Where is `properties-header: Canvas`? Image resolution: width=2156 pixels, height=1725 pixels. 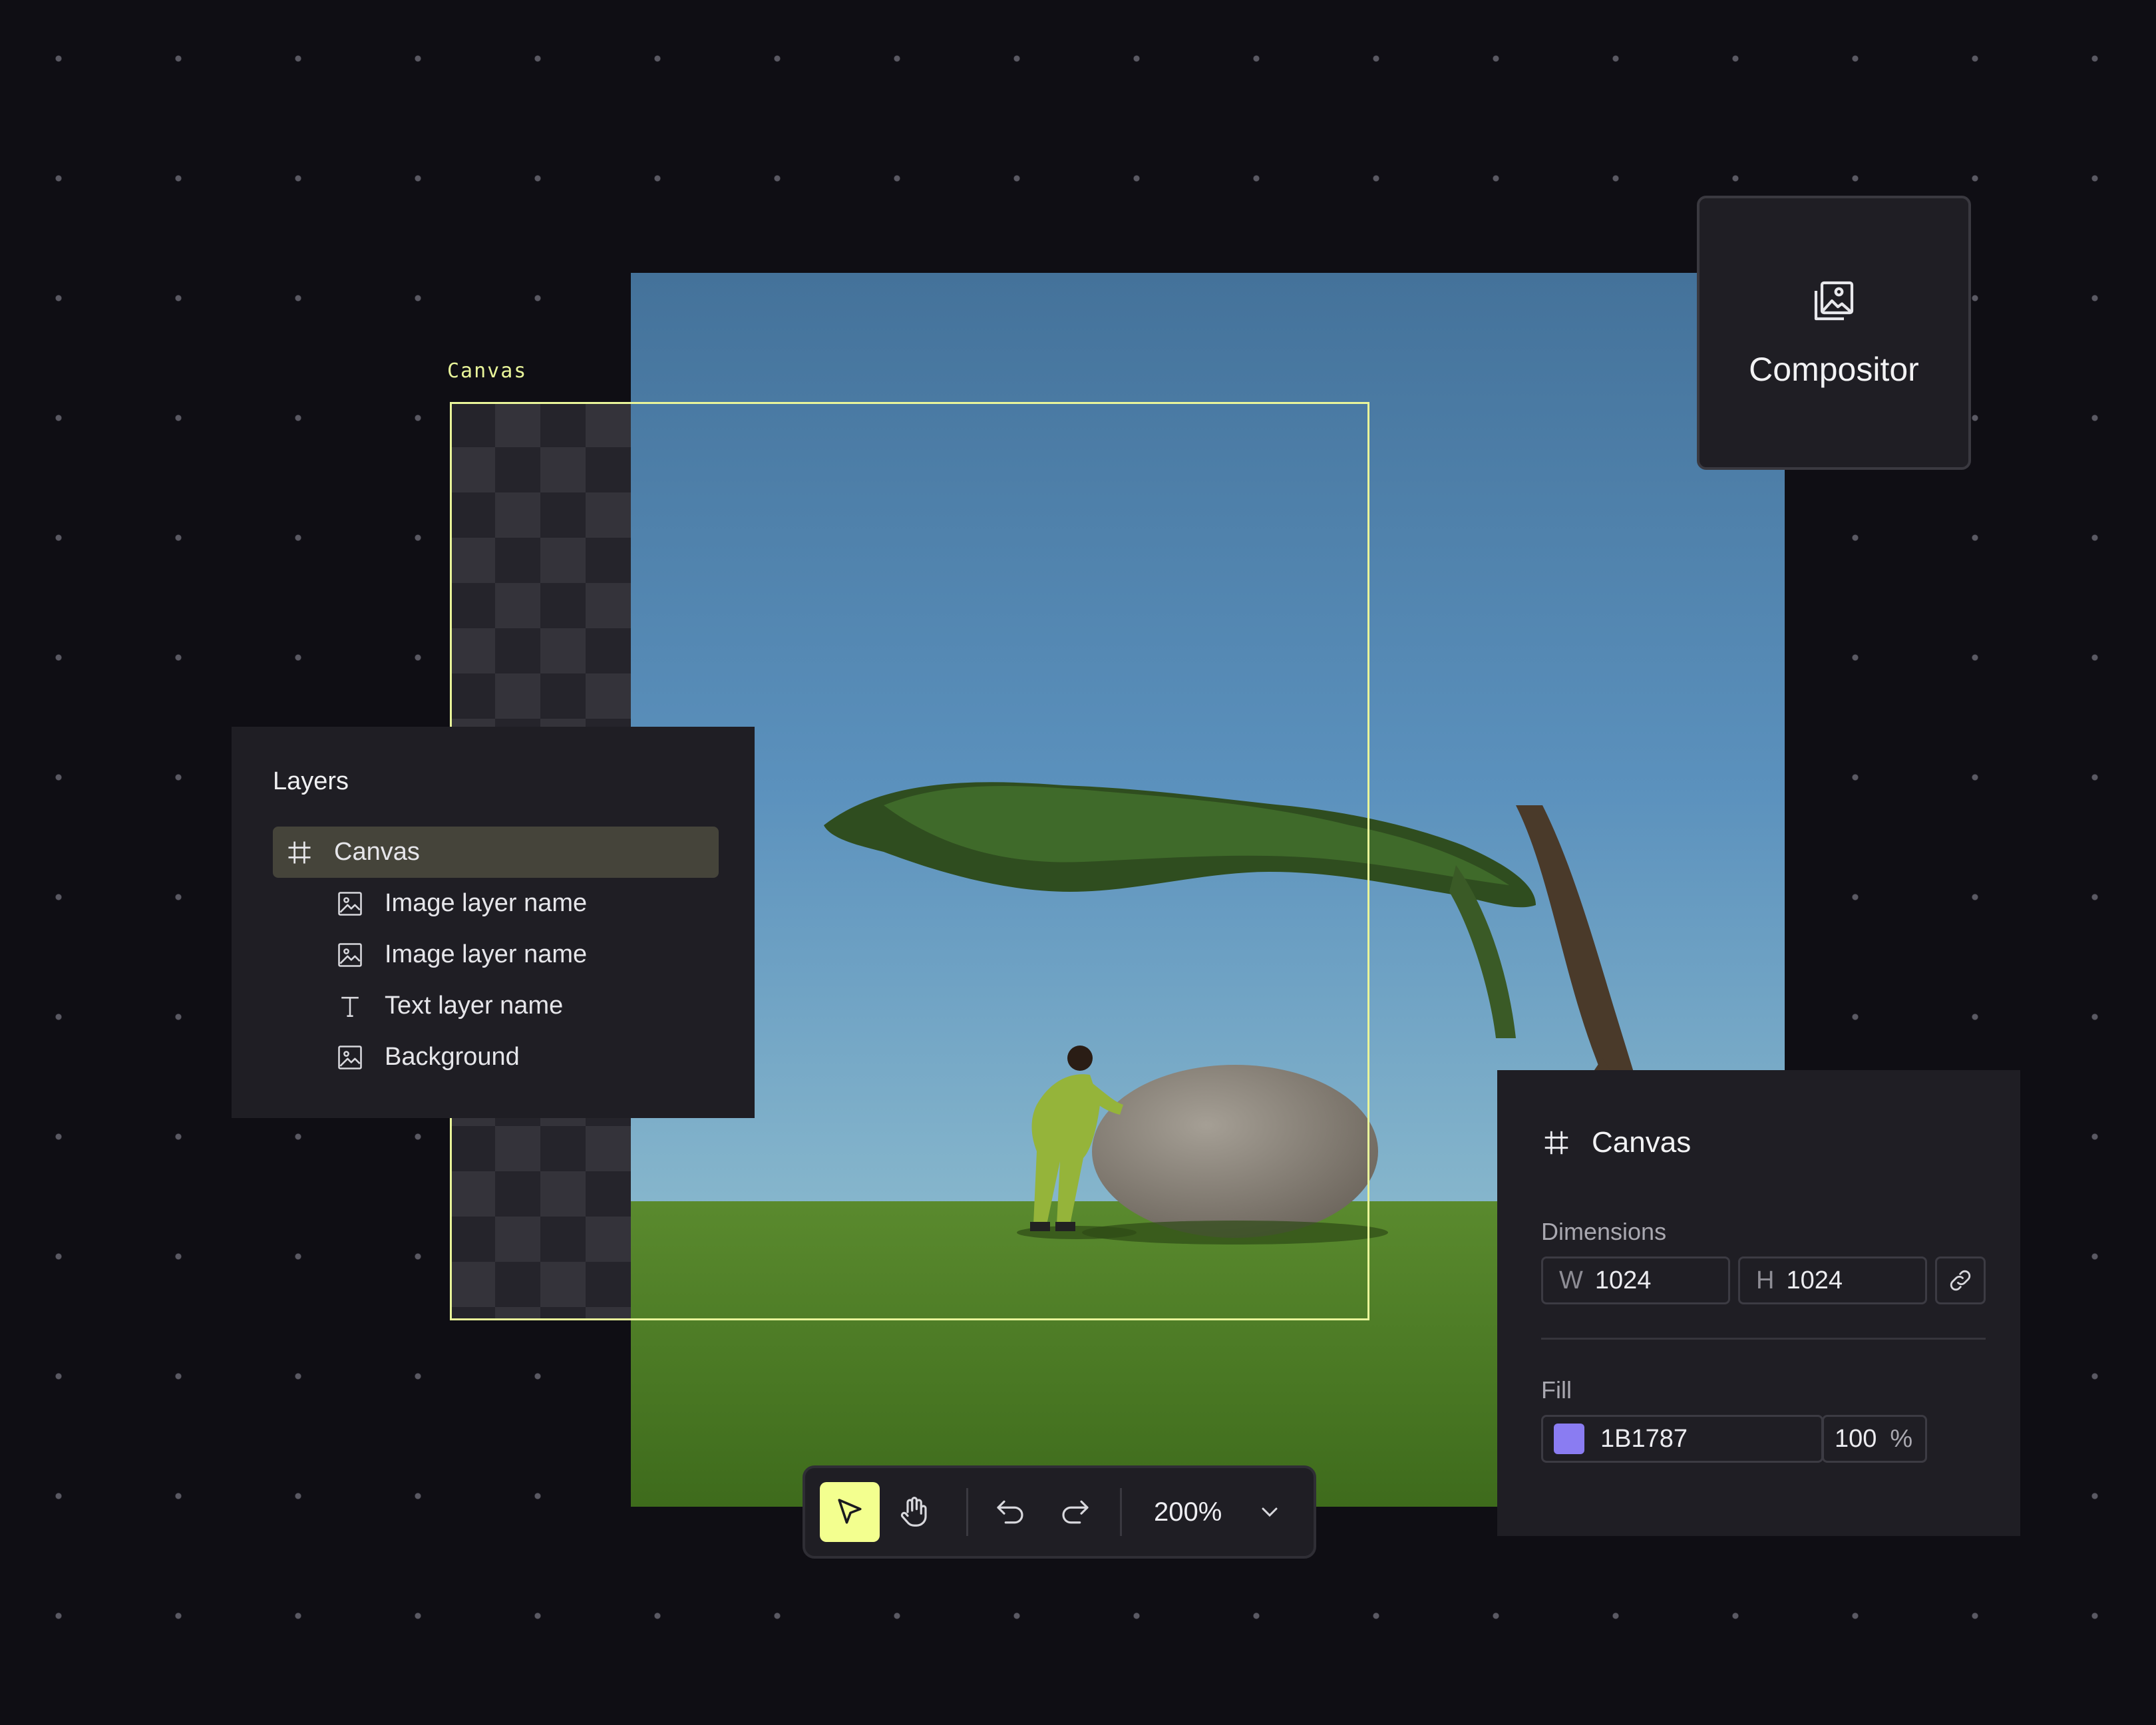 properties-header: Canvas is located at coordinates (1616, 1142).